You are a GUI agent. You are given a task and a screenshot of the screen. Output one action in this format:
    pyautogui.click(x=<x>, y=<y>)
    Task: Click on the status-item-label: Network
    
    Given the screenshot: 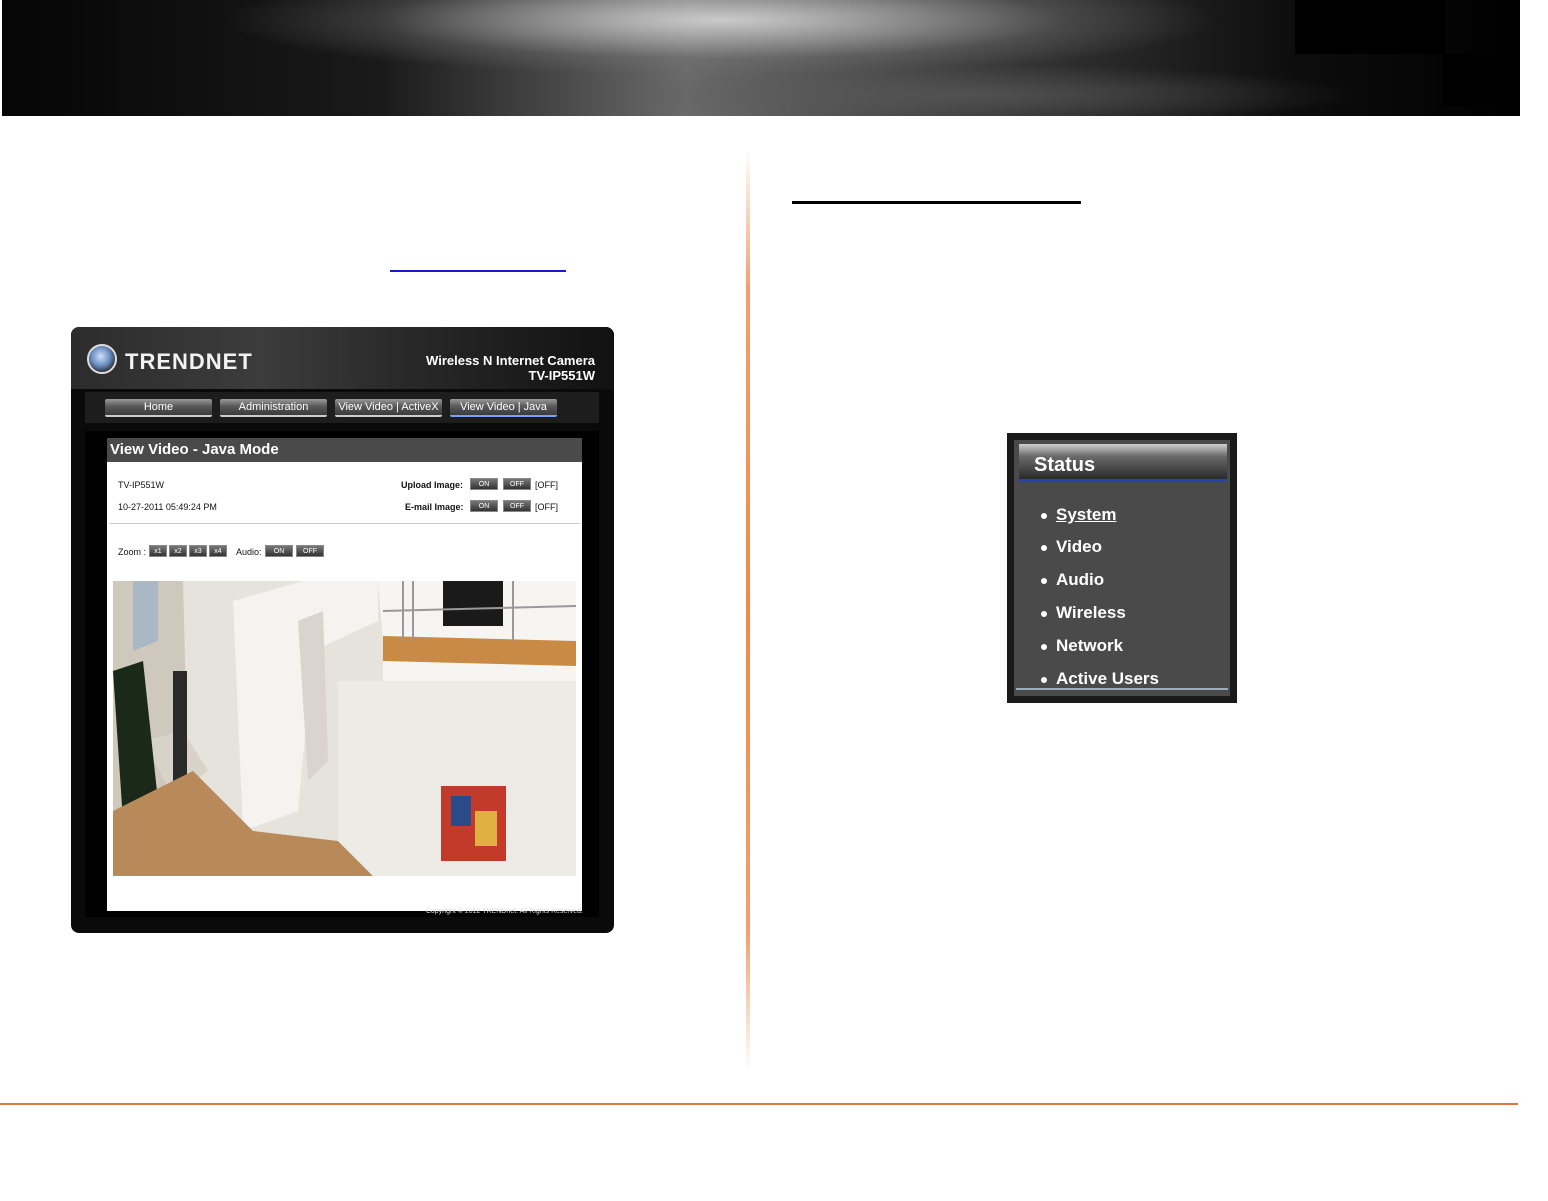 What is the action you would take?
    pyautogui.click(x=1090, y=645)
    